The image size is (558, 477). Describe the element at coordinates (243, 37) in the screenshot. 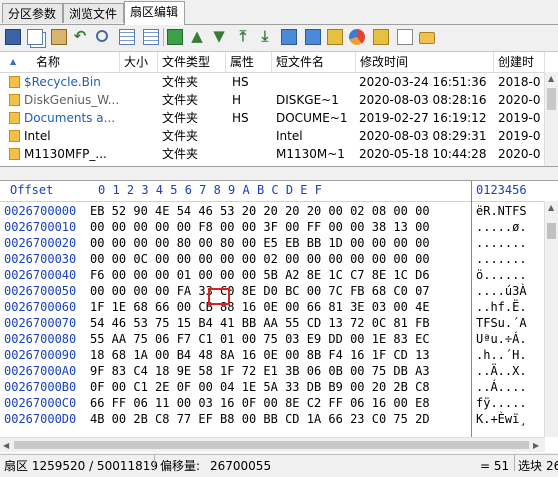

I see `prev-icon: ⤒` at that location.